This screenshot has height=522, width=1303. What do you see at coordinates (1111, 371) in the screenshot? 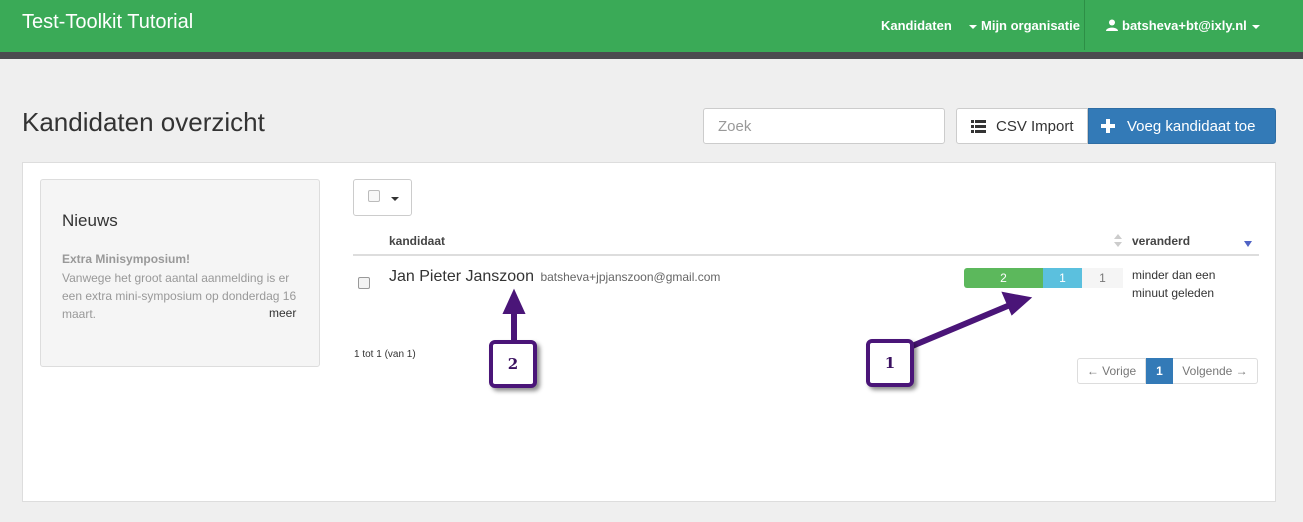
I see `pagination-prev: ← Vorige` at bounding box center [1111, 371].